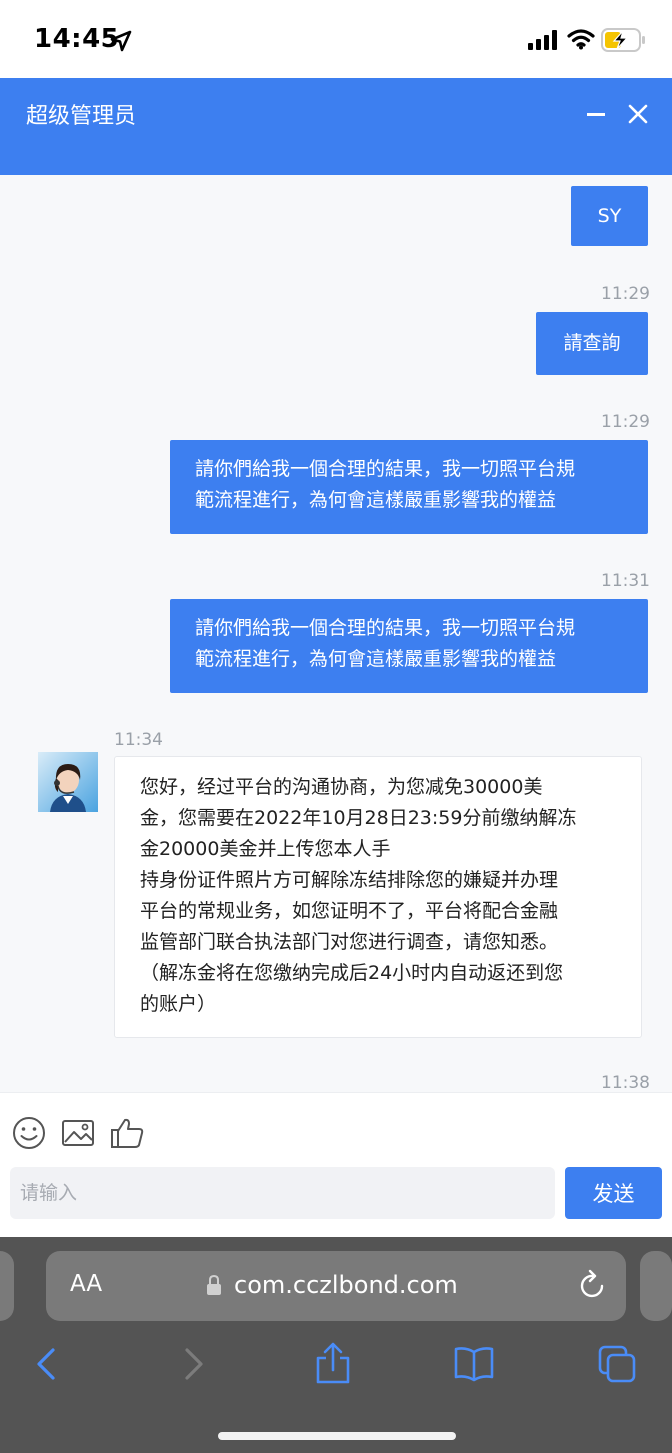 The image size is (672, 1453). I want to click on battery-charging-icon, so click(623, 40).